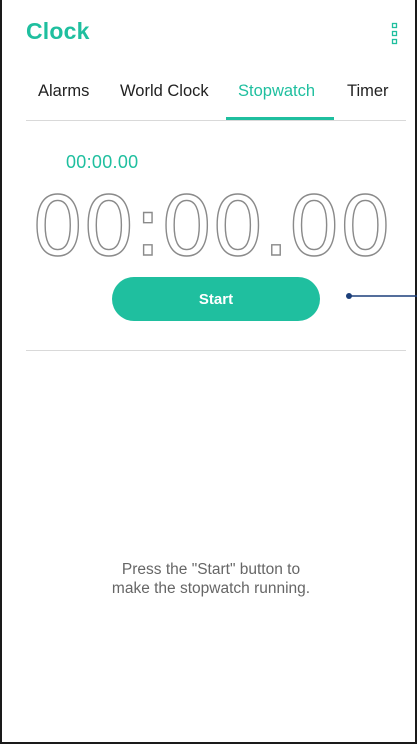 This screenshot has height=744, width=417. I want to click on stopwatch-display: 00:00.00, so click(211, 227).